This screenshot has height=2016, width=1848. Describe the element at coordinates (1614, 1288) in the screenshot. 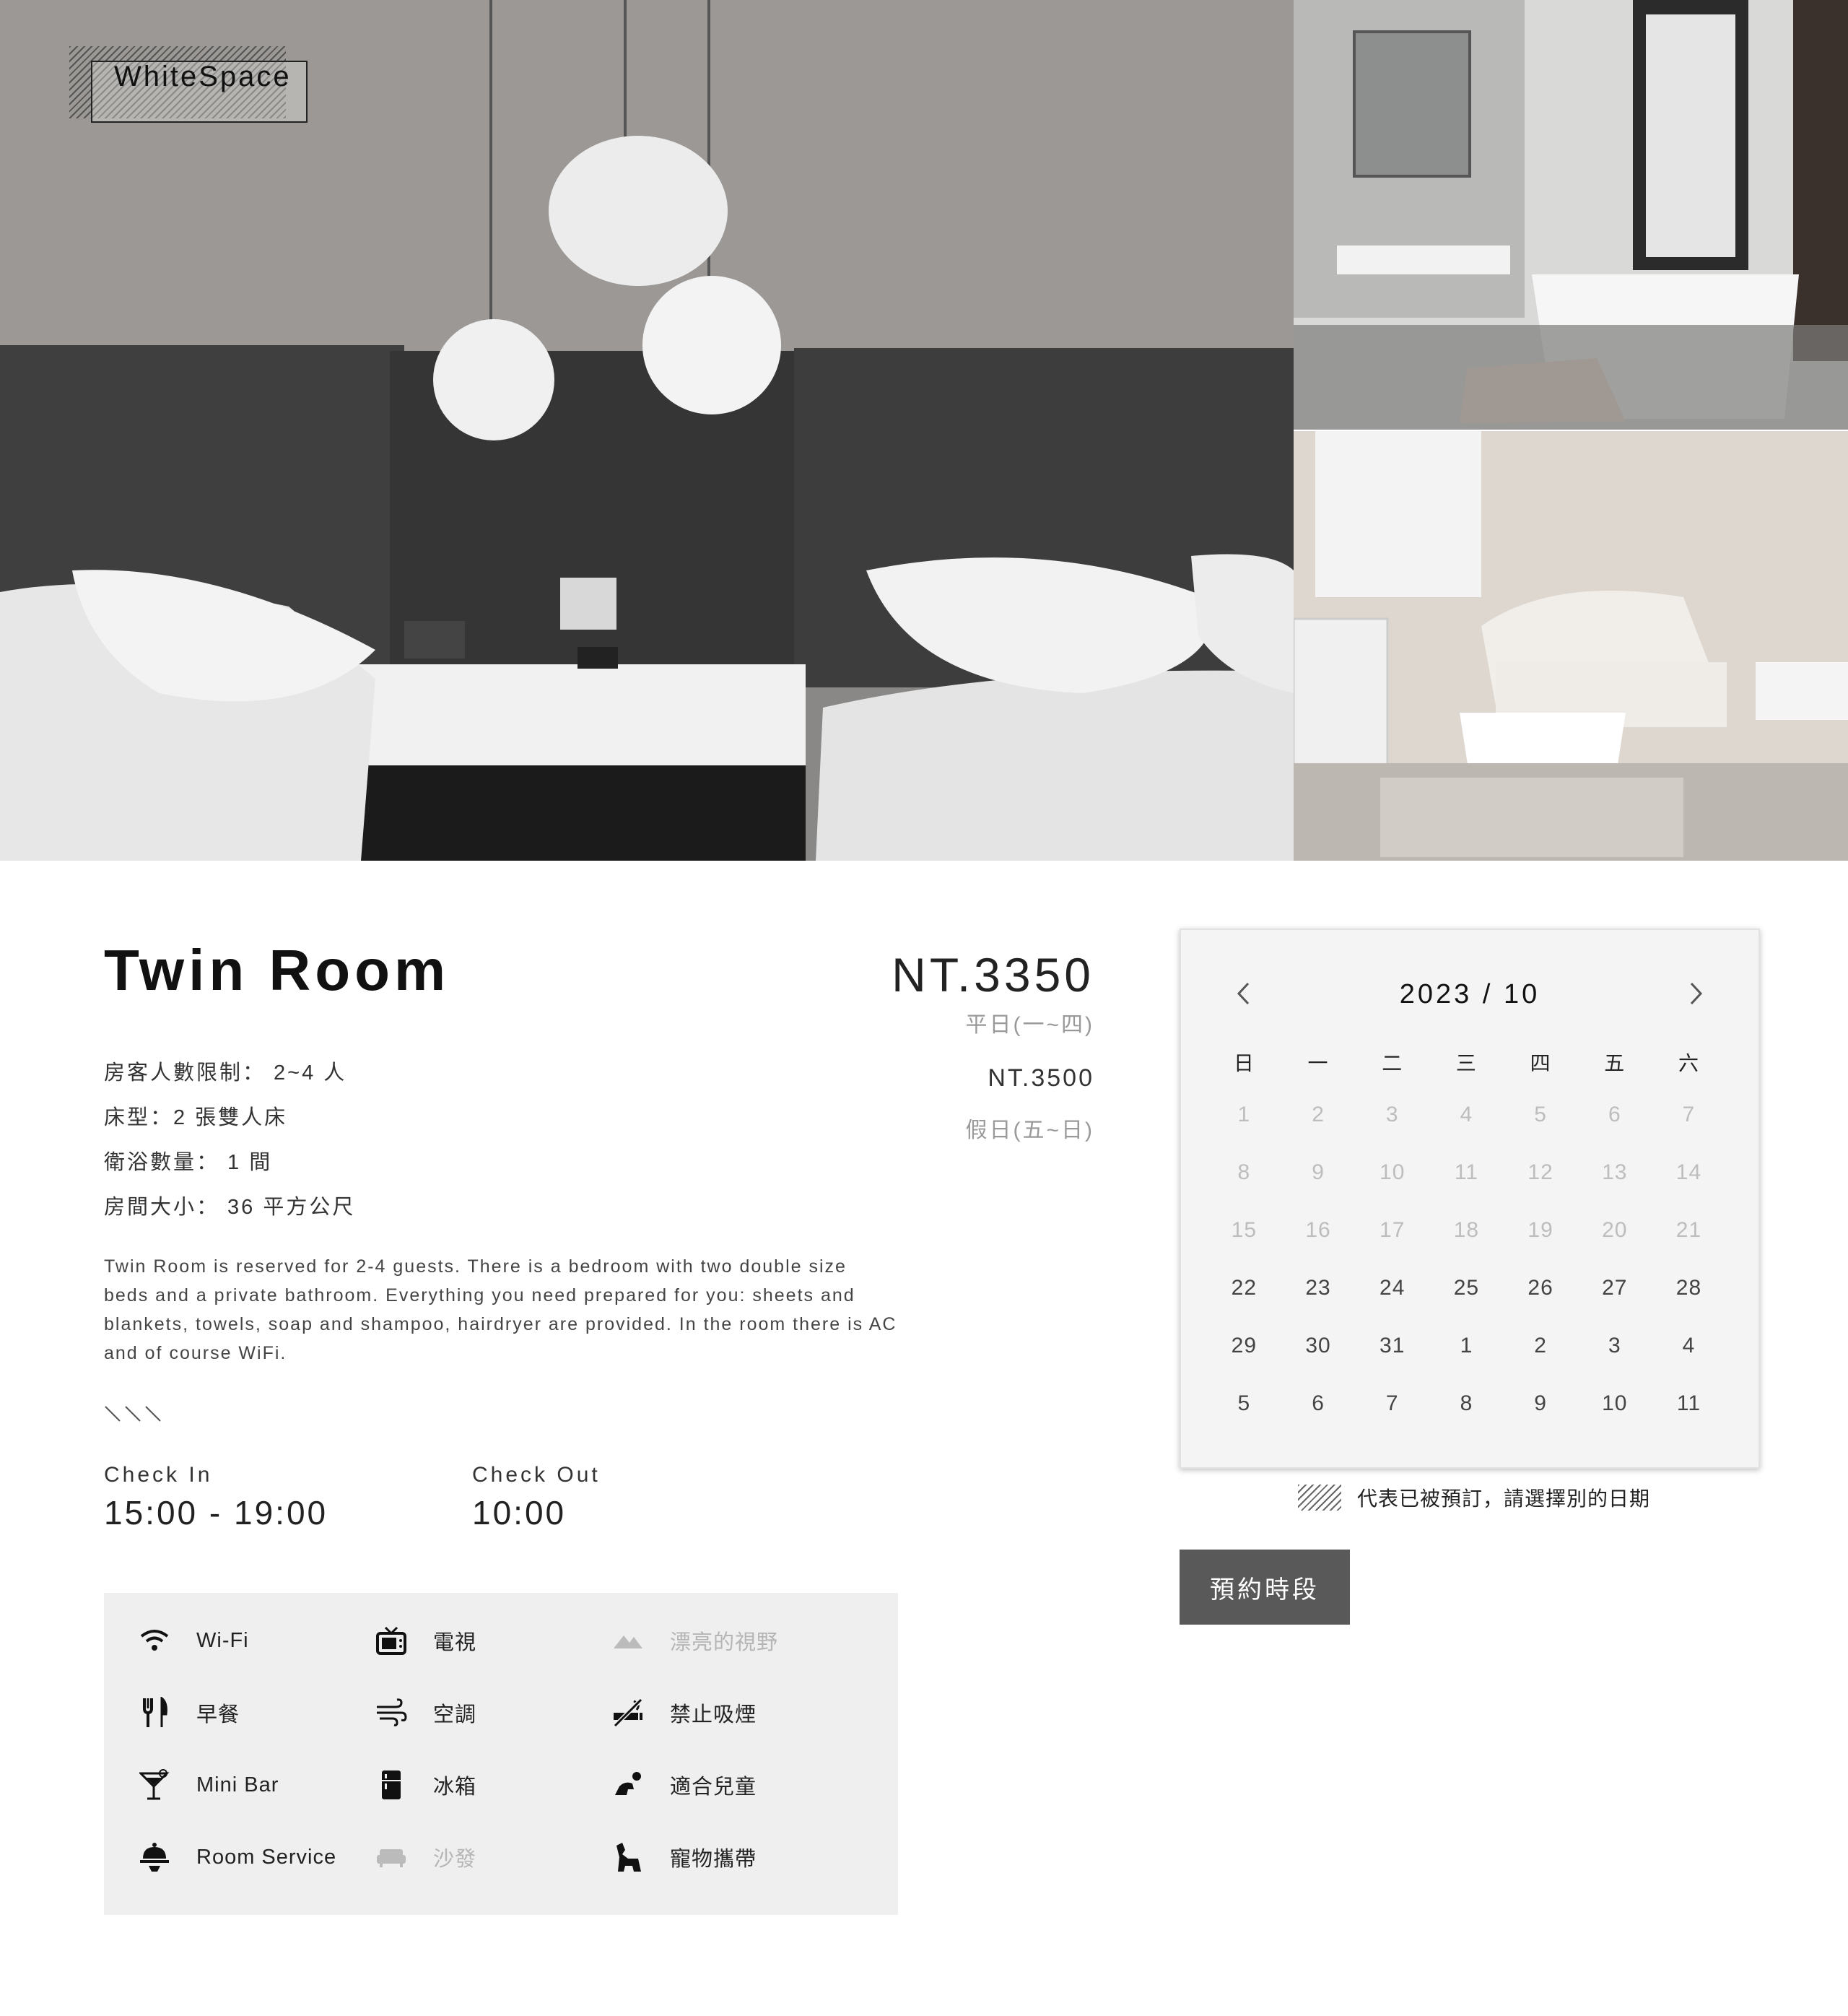

I see `calendar-day: 27` at that location.